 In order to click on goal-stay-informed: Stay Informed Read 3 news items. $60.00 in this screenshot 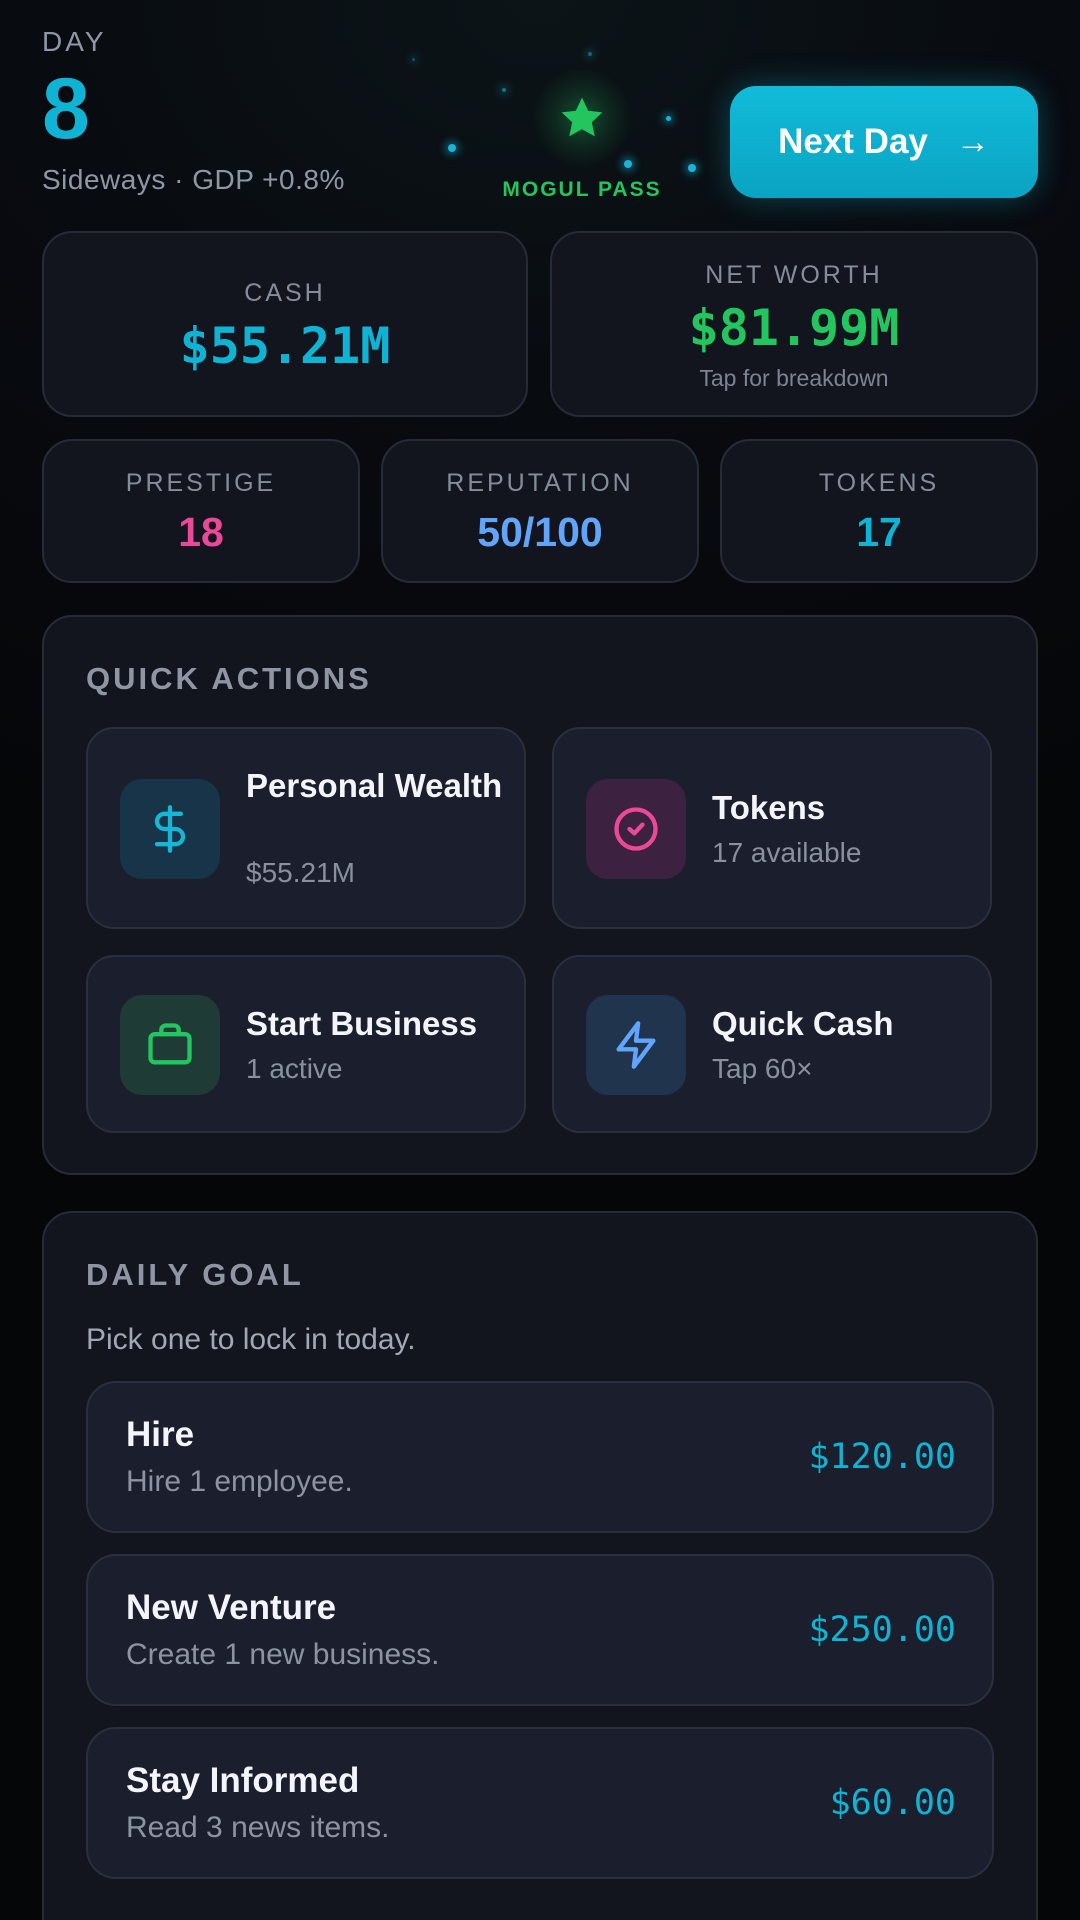, I will do `click(540, 1803)`.